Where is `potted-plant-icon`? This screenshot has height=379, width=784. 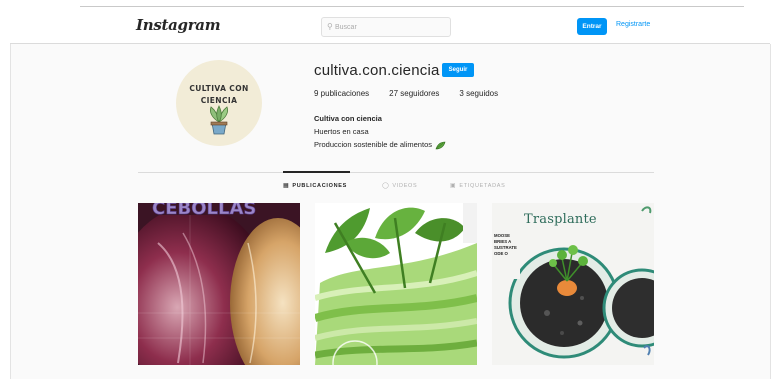 potted-plant-icon is located at coordinates (219, 120).